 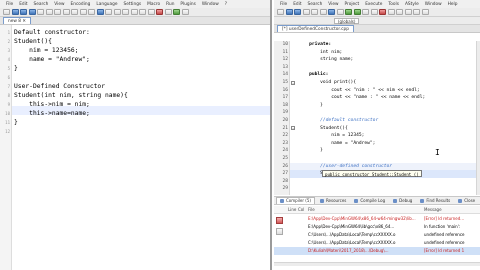 What do you see at coordinates (285, 105) in the screenshot?
I see `line-number: 18` at bounding box center [285, 105].